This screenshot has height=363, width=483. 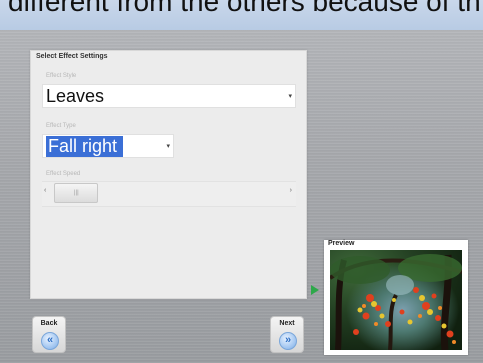 What do you see at coordinates (85, 146) in the screenshot?
I see `effect-type-value: Fall right` at bounding box center [85, 146].